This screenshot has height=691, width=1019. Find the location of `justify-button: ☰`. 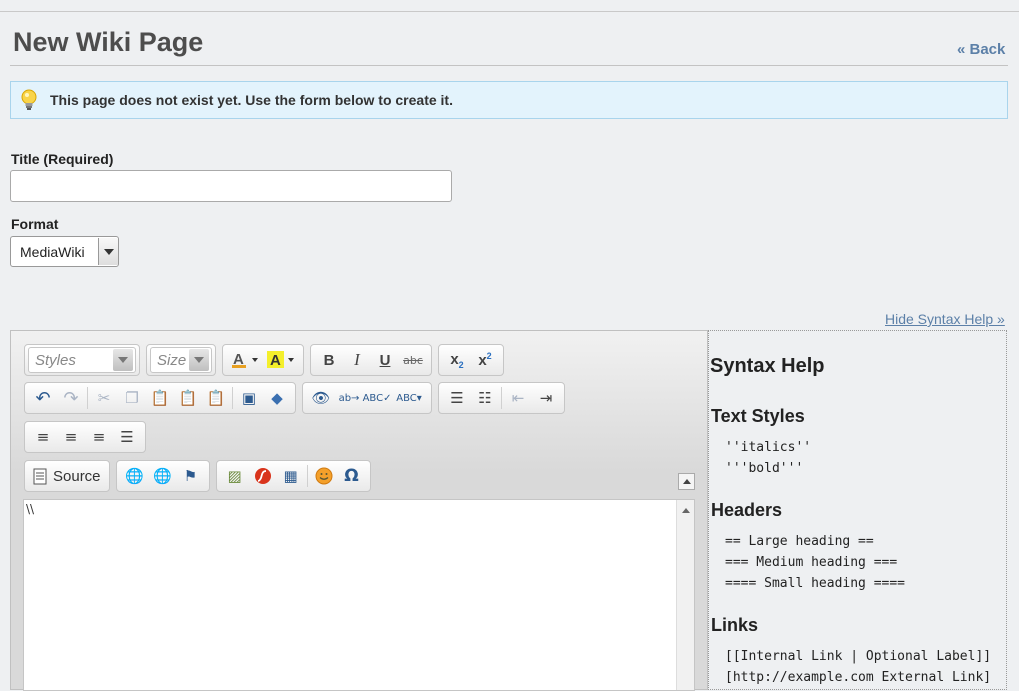

justify-button: ☰ is located at coordinates (127, 437).